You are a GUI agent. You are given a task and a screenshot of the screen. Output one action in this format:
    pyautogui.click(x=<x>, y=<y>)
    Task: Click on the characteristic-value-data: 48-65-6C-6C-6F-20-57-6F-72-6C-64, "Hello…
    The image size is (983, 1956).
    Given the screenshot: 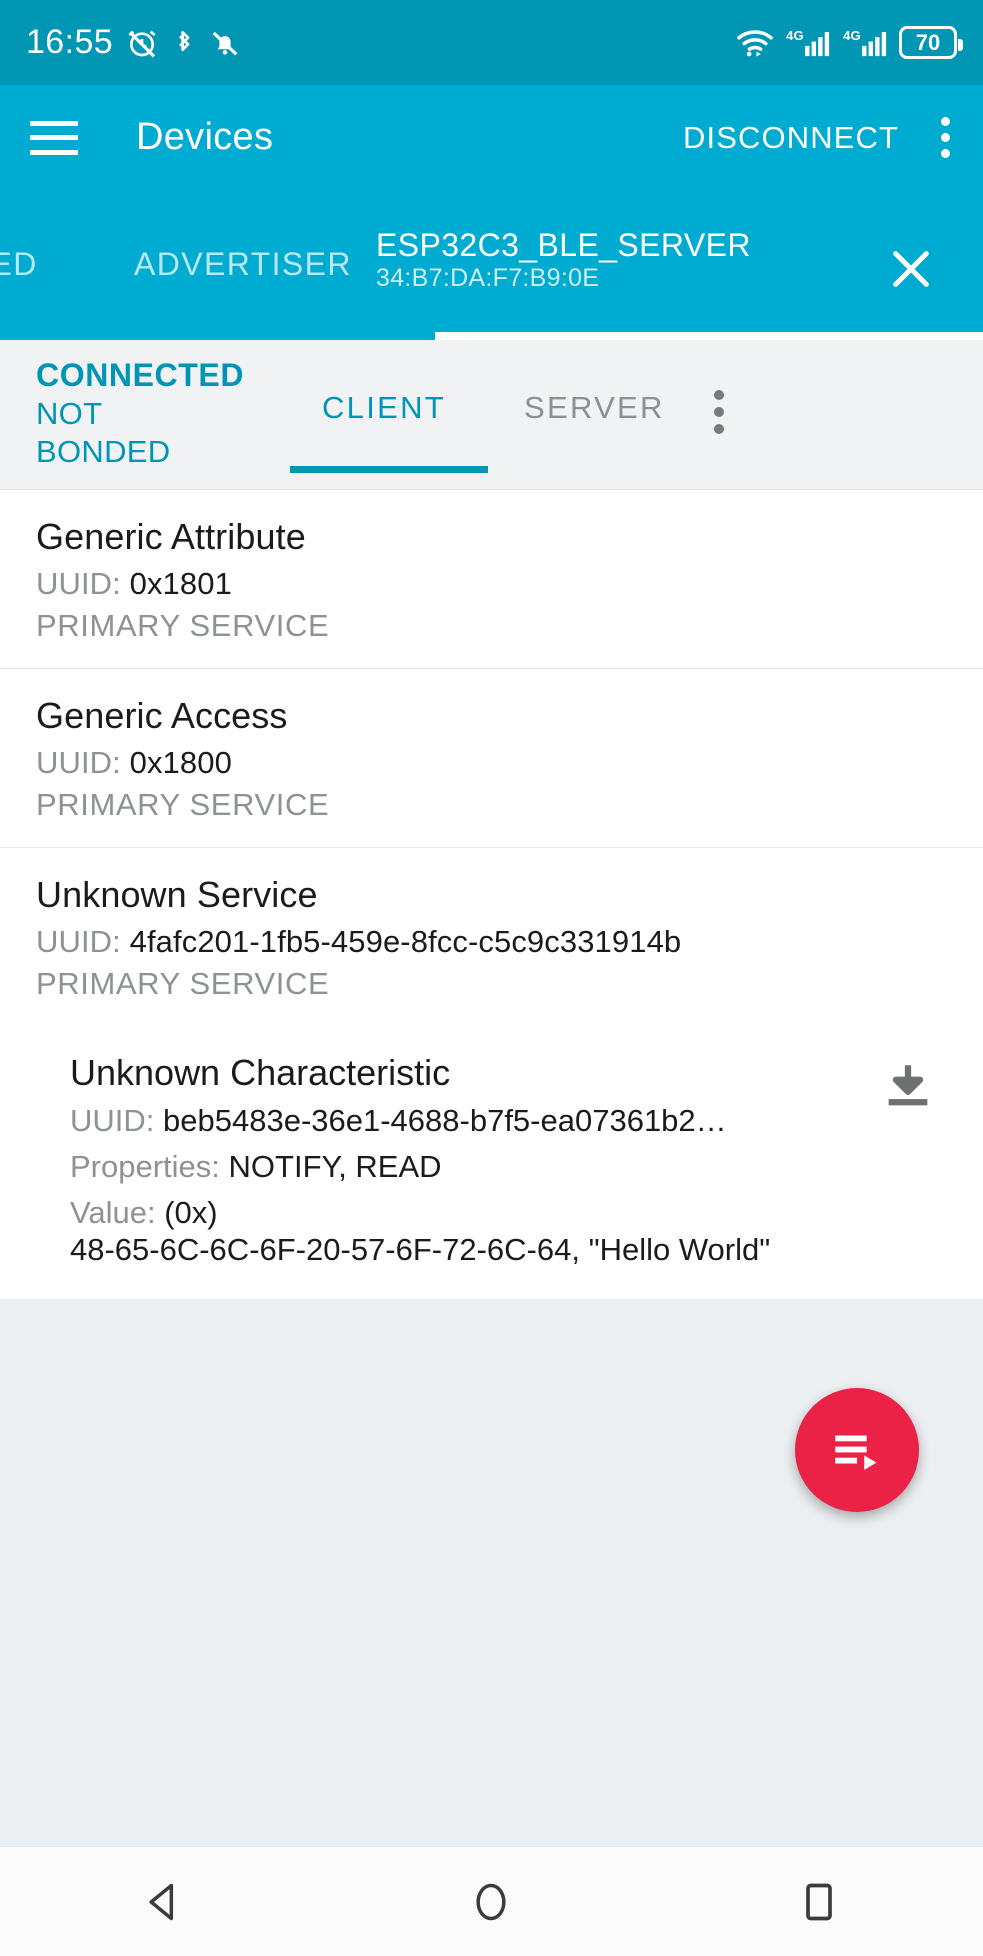 What is the action you would take?
    pyautogui.click(x=420, y=1250)
    